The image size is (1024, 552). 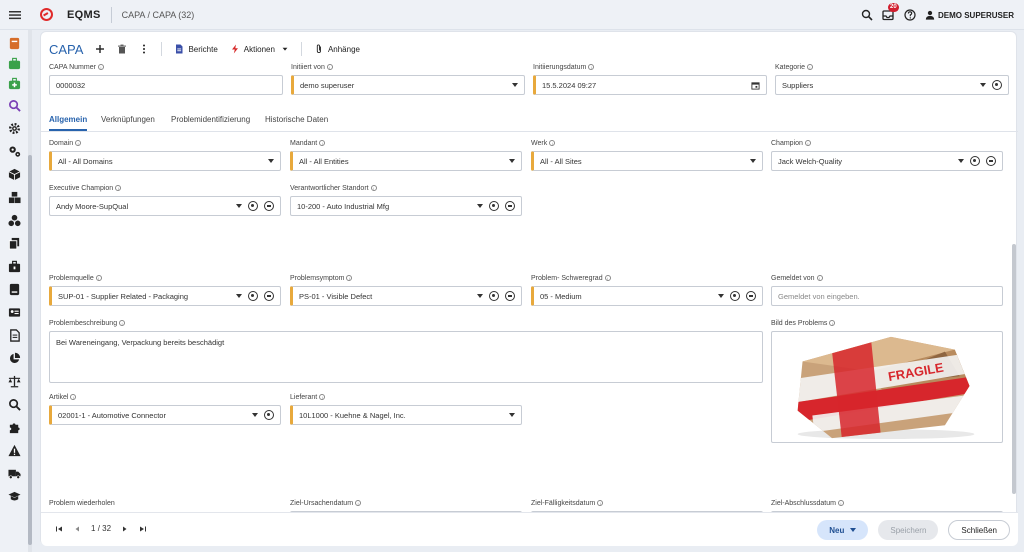 What do you see at coordinates (14, 381) in the screenshot?
I see `sidebar-item-scale` at bounding box center [14, 381].